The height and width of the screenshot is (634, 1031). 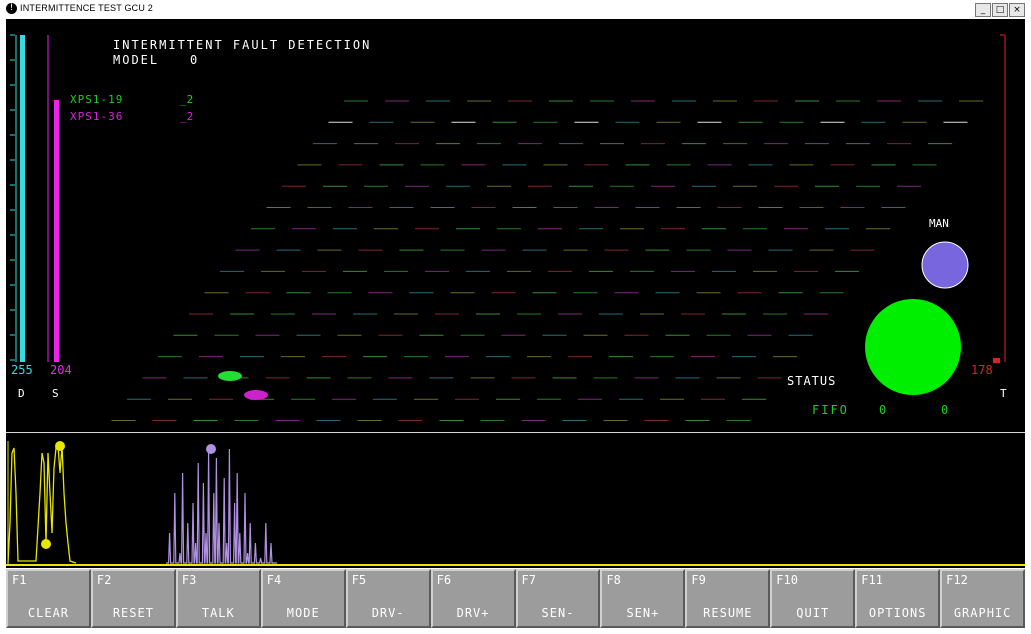 I want to click on f3-talk-button: F3 TALK, so click(x=218, y=598).